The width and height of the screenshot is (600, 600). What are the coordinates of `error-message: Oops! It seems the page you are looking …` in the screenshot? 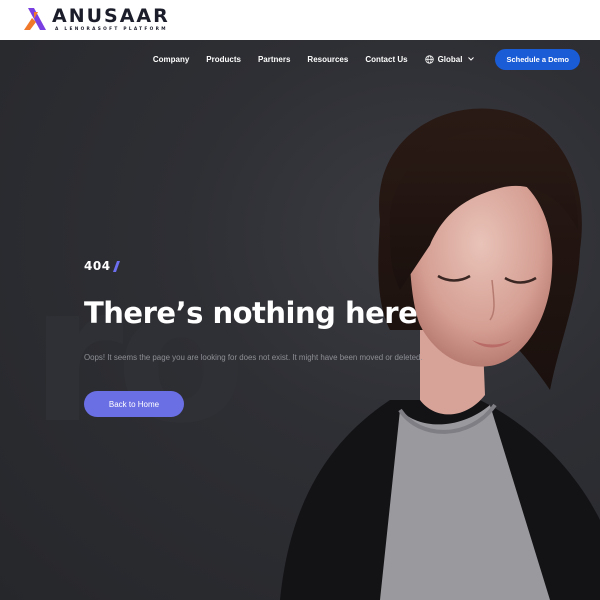 It's located at (253, 357).